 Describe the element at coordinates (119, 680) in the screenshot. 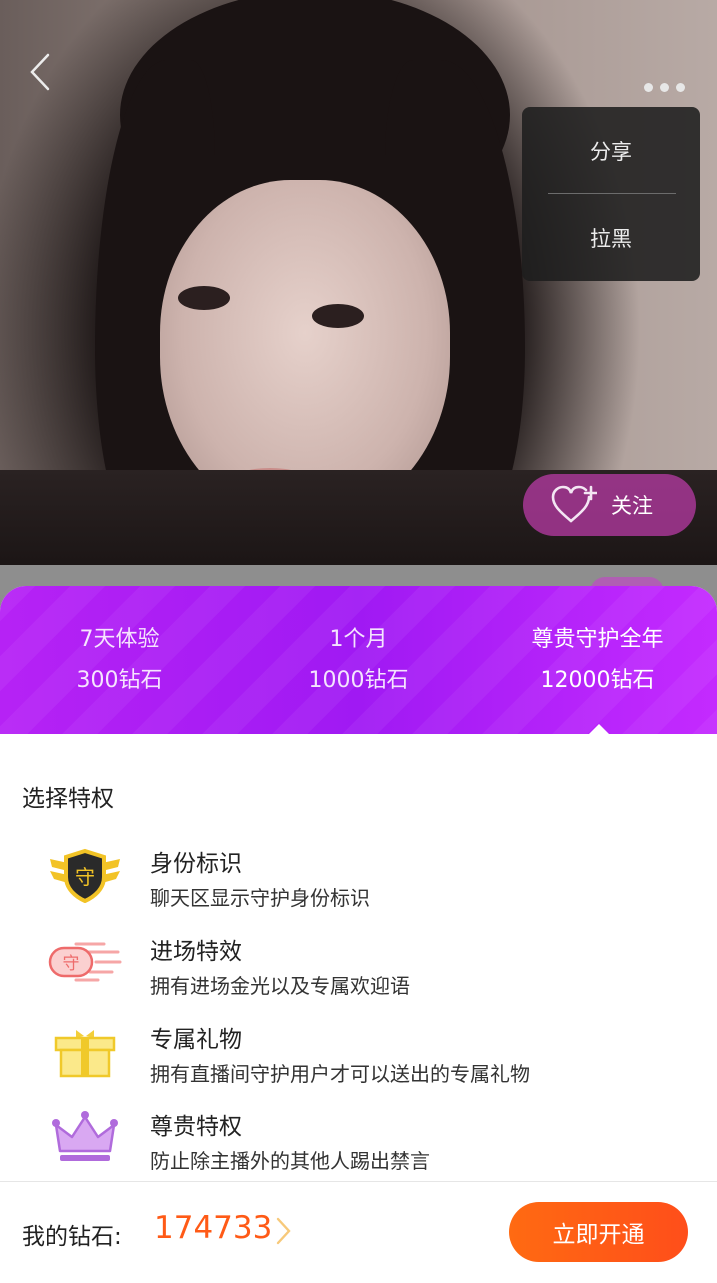

I see `plan-price: 300钻石` at that location.